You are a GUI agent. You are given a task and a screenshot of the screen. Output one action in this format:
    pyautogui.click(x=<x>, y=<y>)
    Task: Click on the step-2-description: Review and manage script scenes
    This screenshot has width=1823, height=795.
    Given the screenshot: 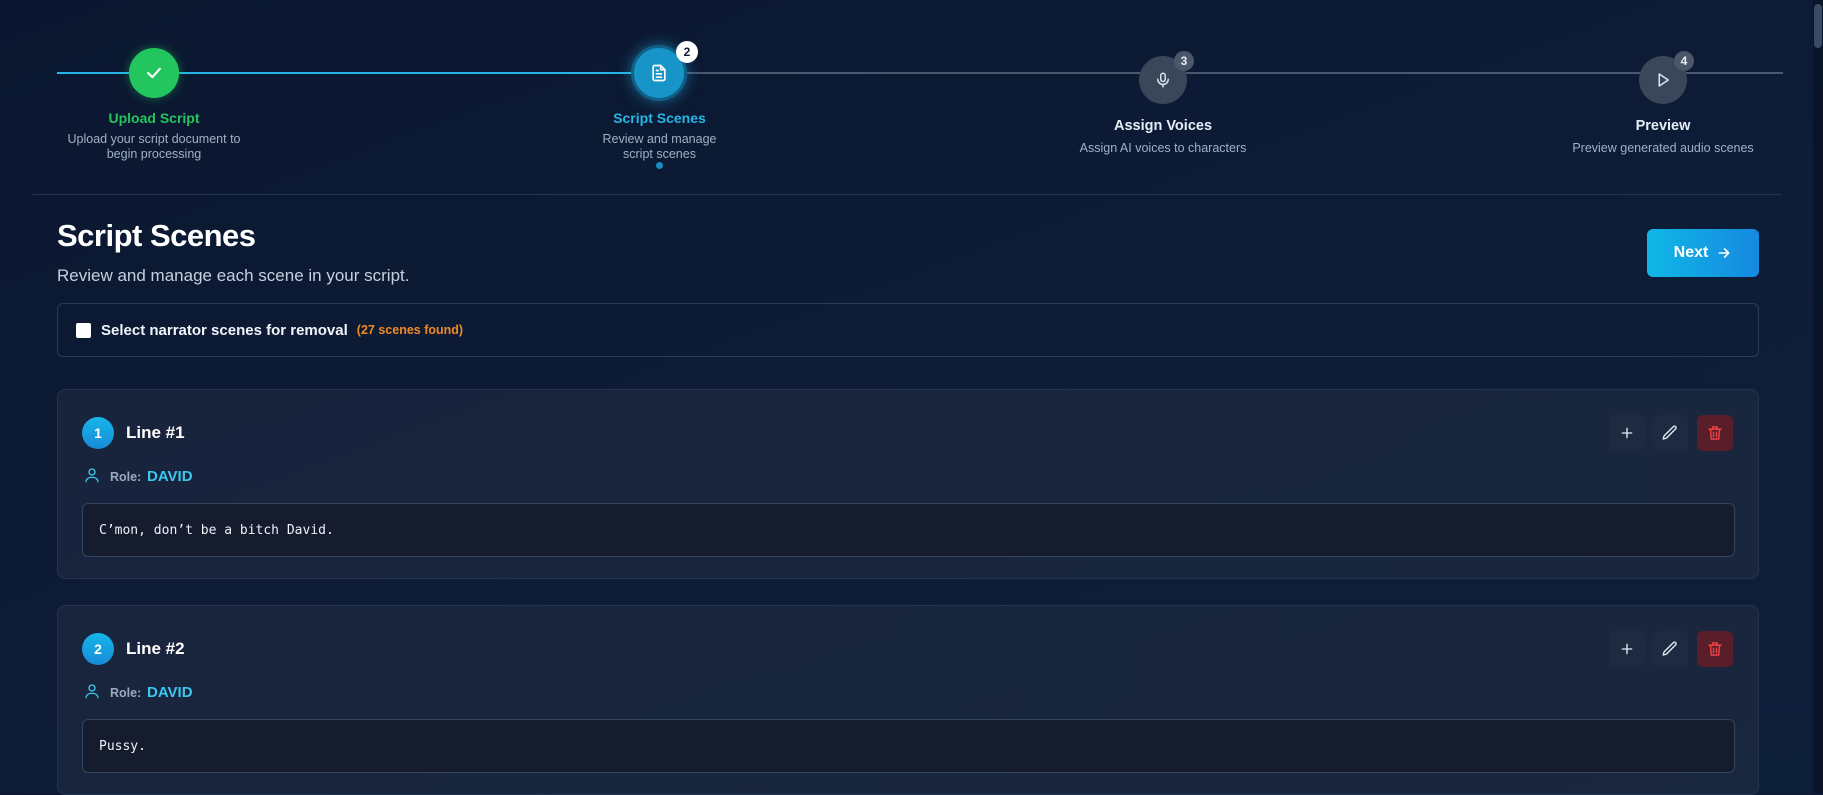 What is the action you would take?
    pyautogui.click(x=659, y=146)
    